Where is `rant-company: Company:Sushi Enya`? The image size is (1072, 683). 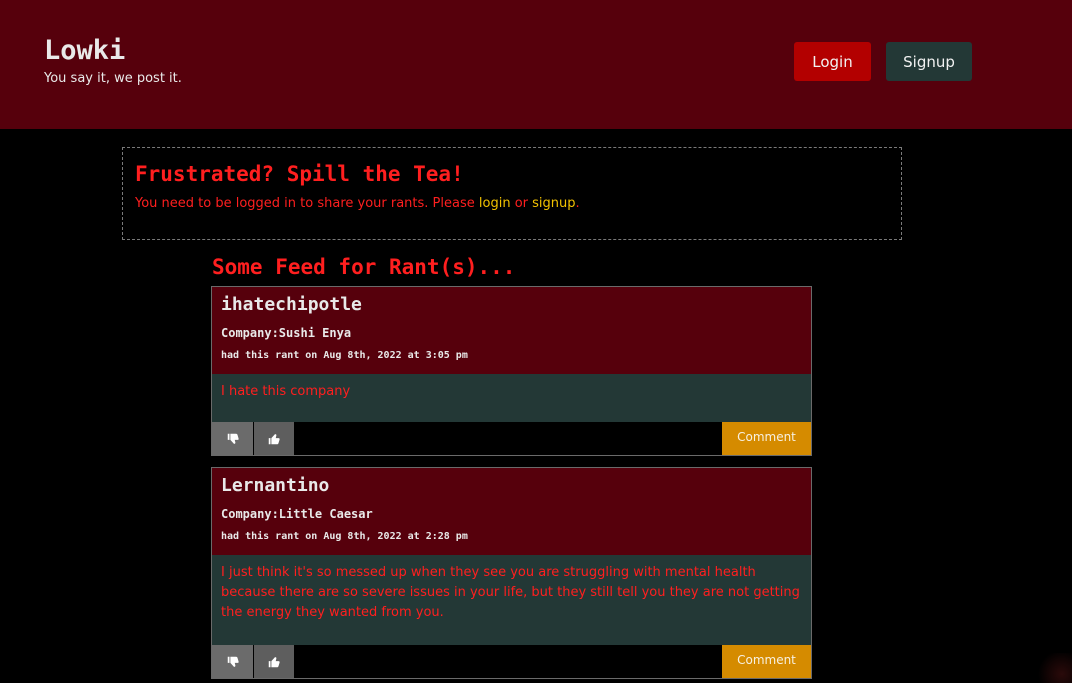 rant-company: Company:Sushi Enya is located at coordinates (286, 333).